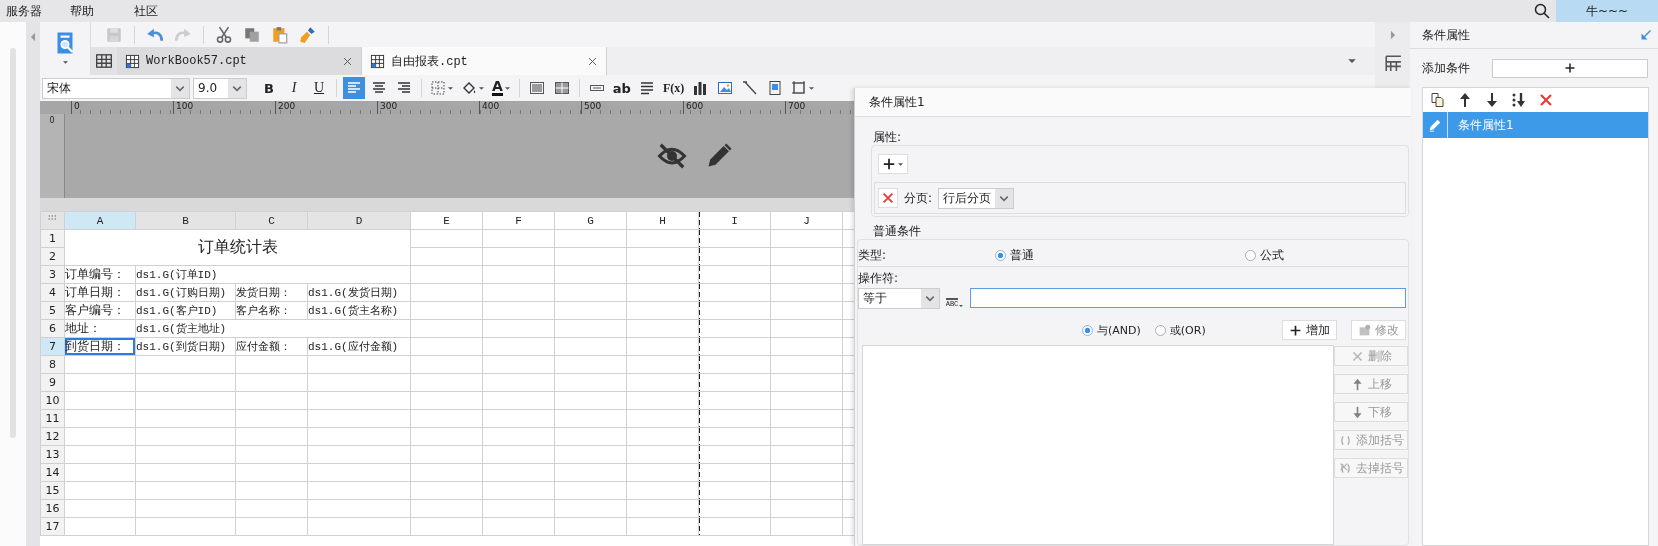 The width and height of the screenshot is (1658, 546). I want to click on font-select: 宋体, so click(116, 88).